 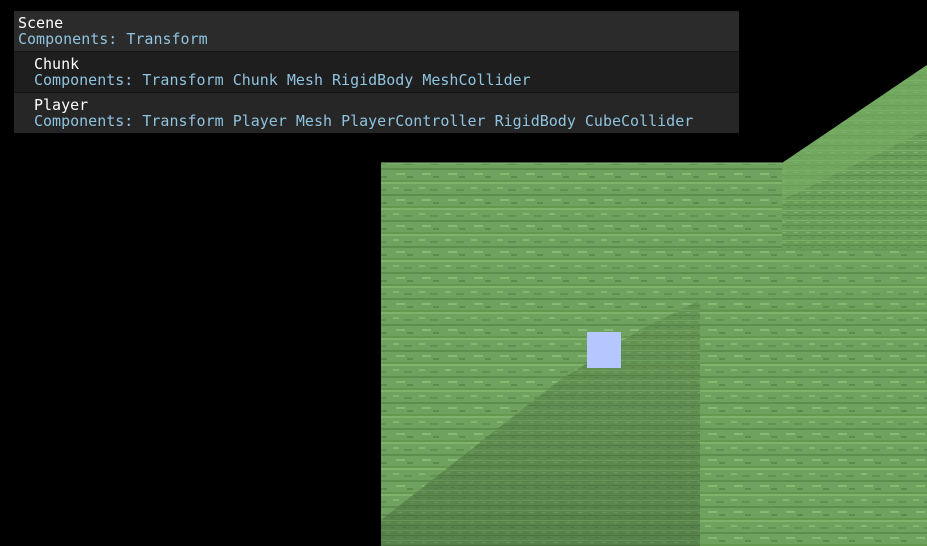 I want to click on component-tag: Player, so click(x=259, y=121).